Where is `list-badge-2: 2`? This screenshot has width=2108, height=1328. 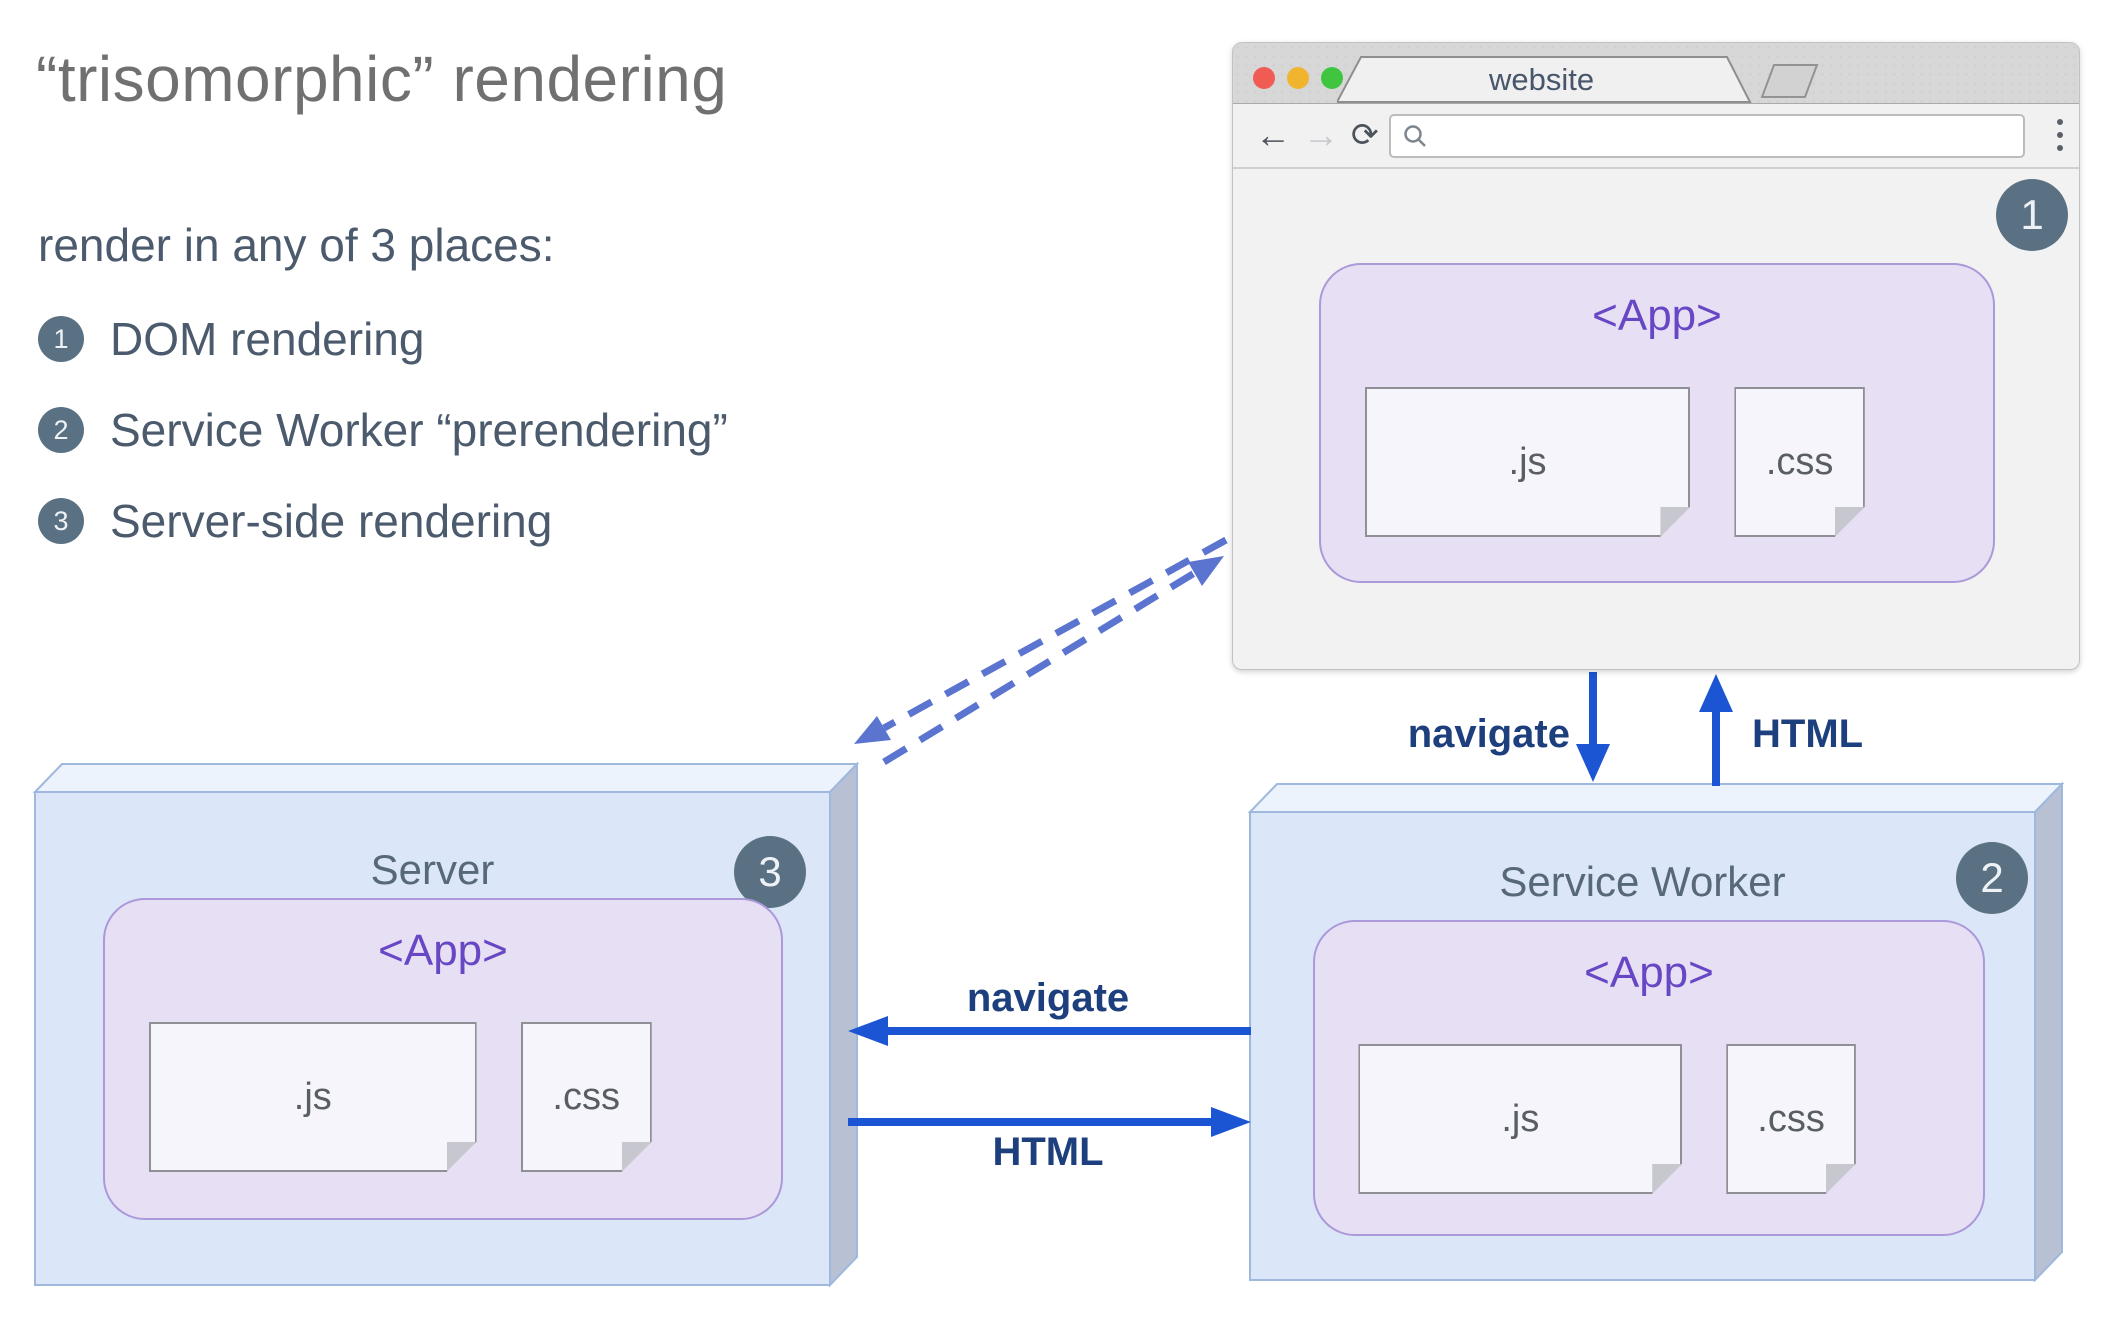 list-badge-2: 2 is located at coordinates (61, 430).